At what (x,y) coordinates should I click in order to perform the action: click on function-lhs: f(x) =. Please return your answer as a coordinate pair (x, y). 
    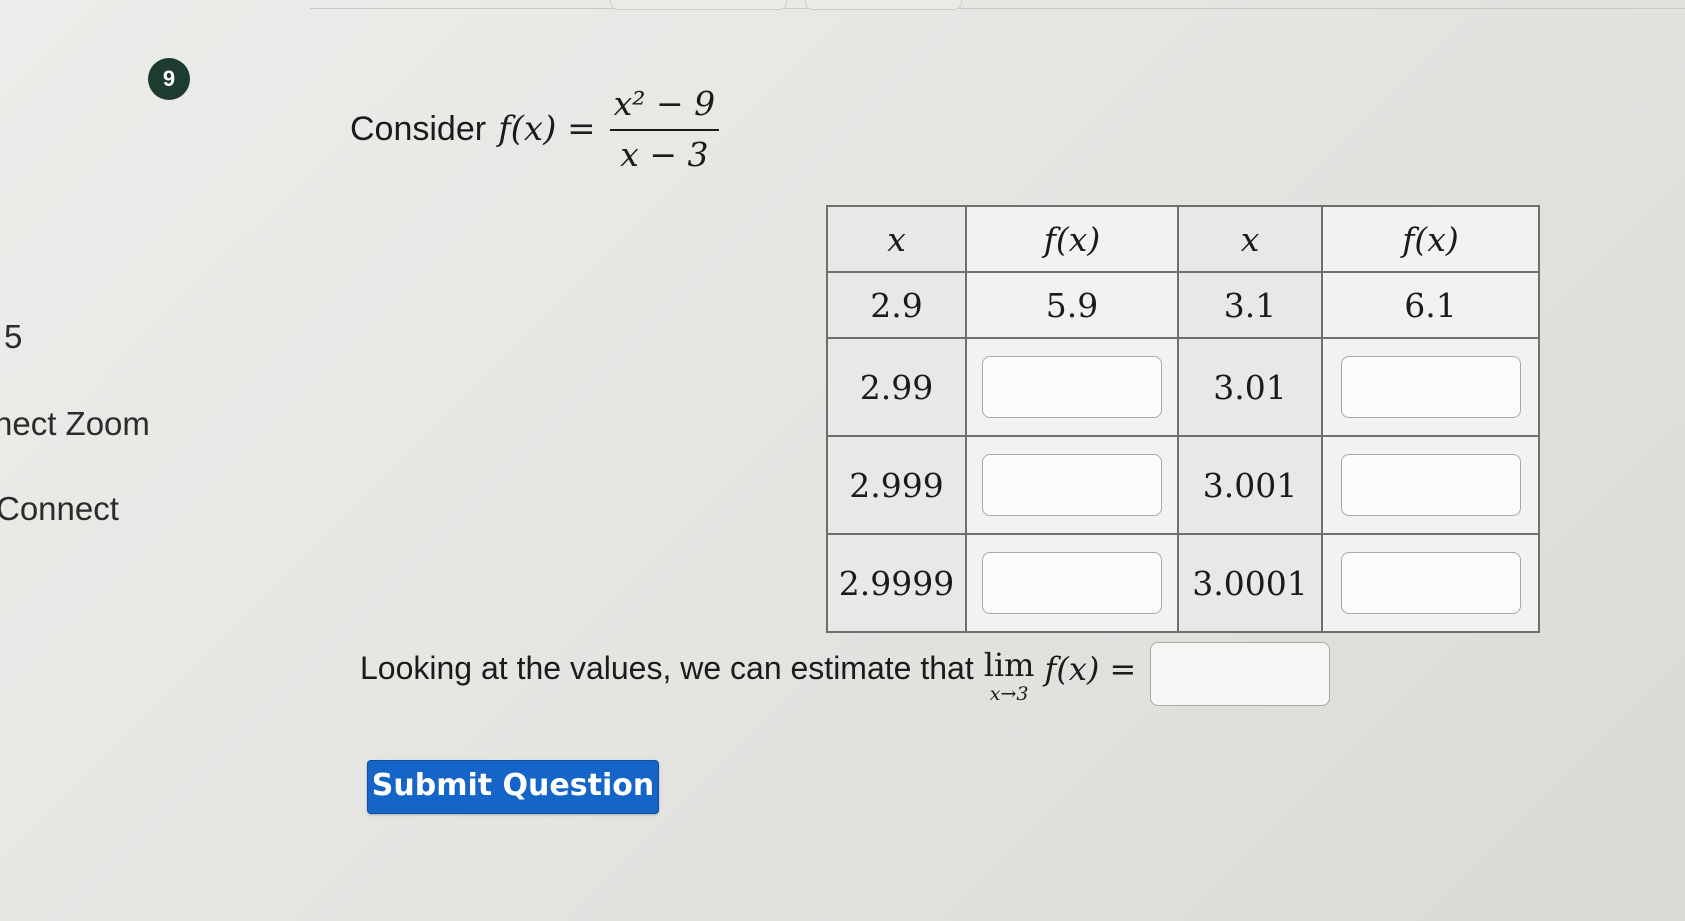
    Looking at the image, I should click on (547, 129).